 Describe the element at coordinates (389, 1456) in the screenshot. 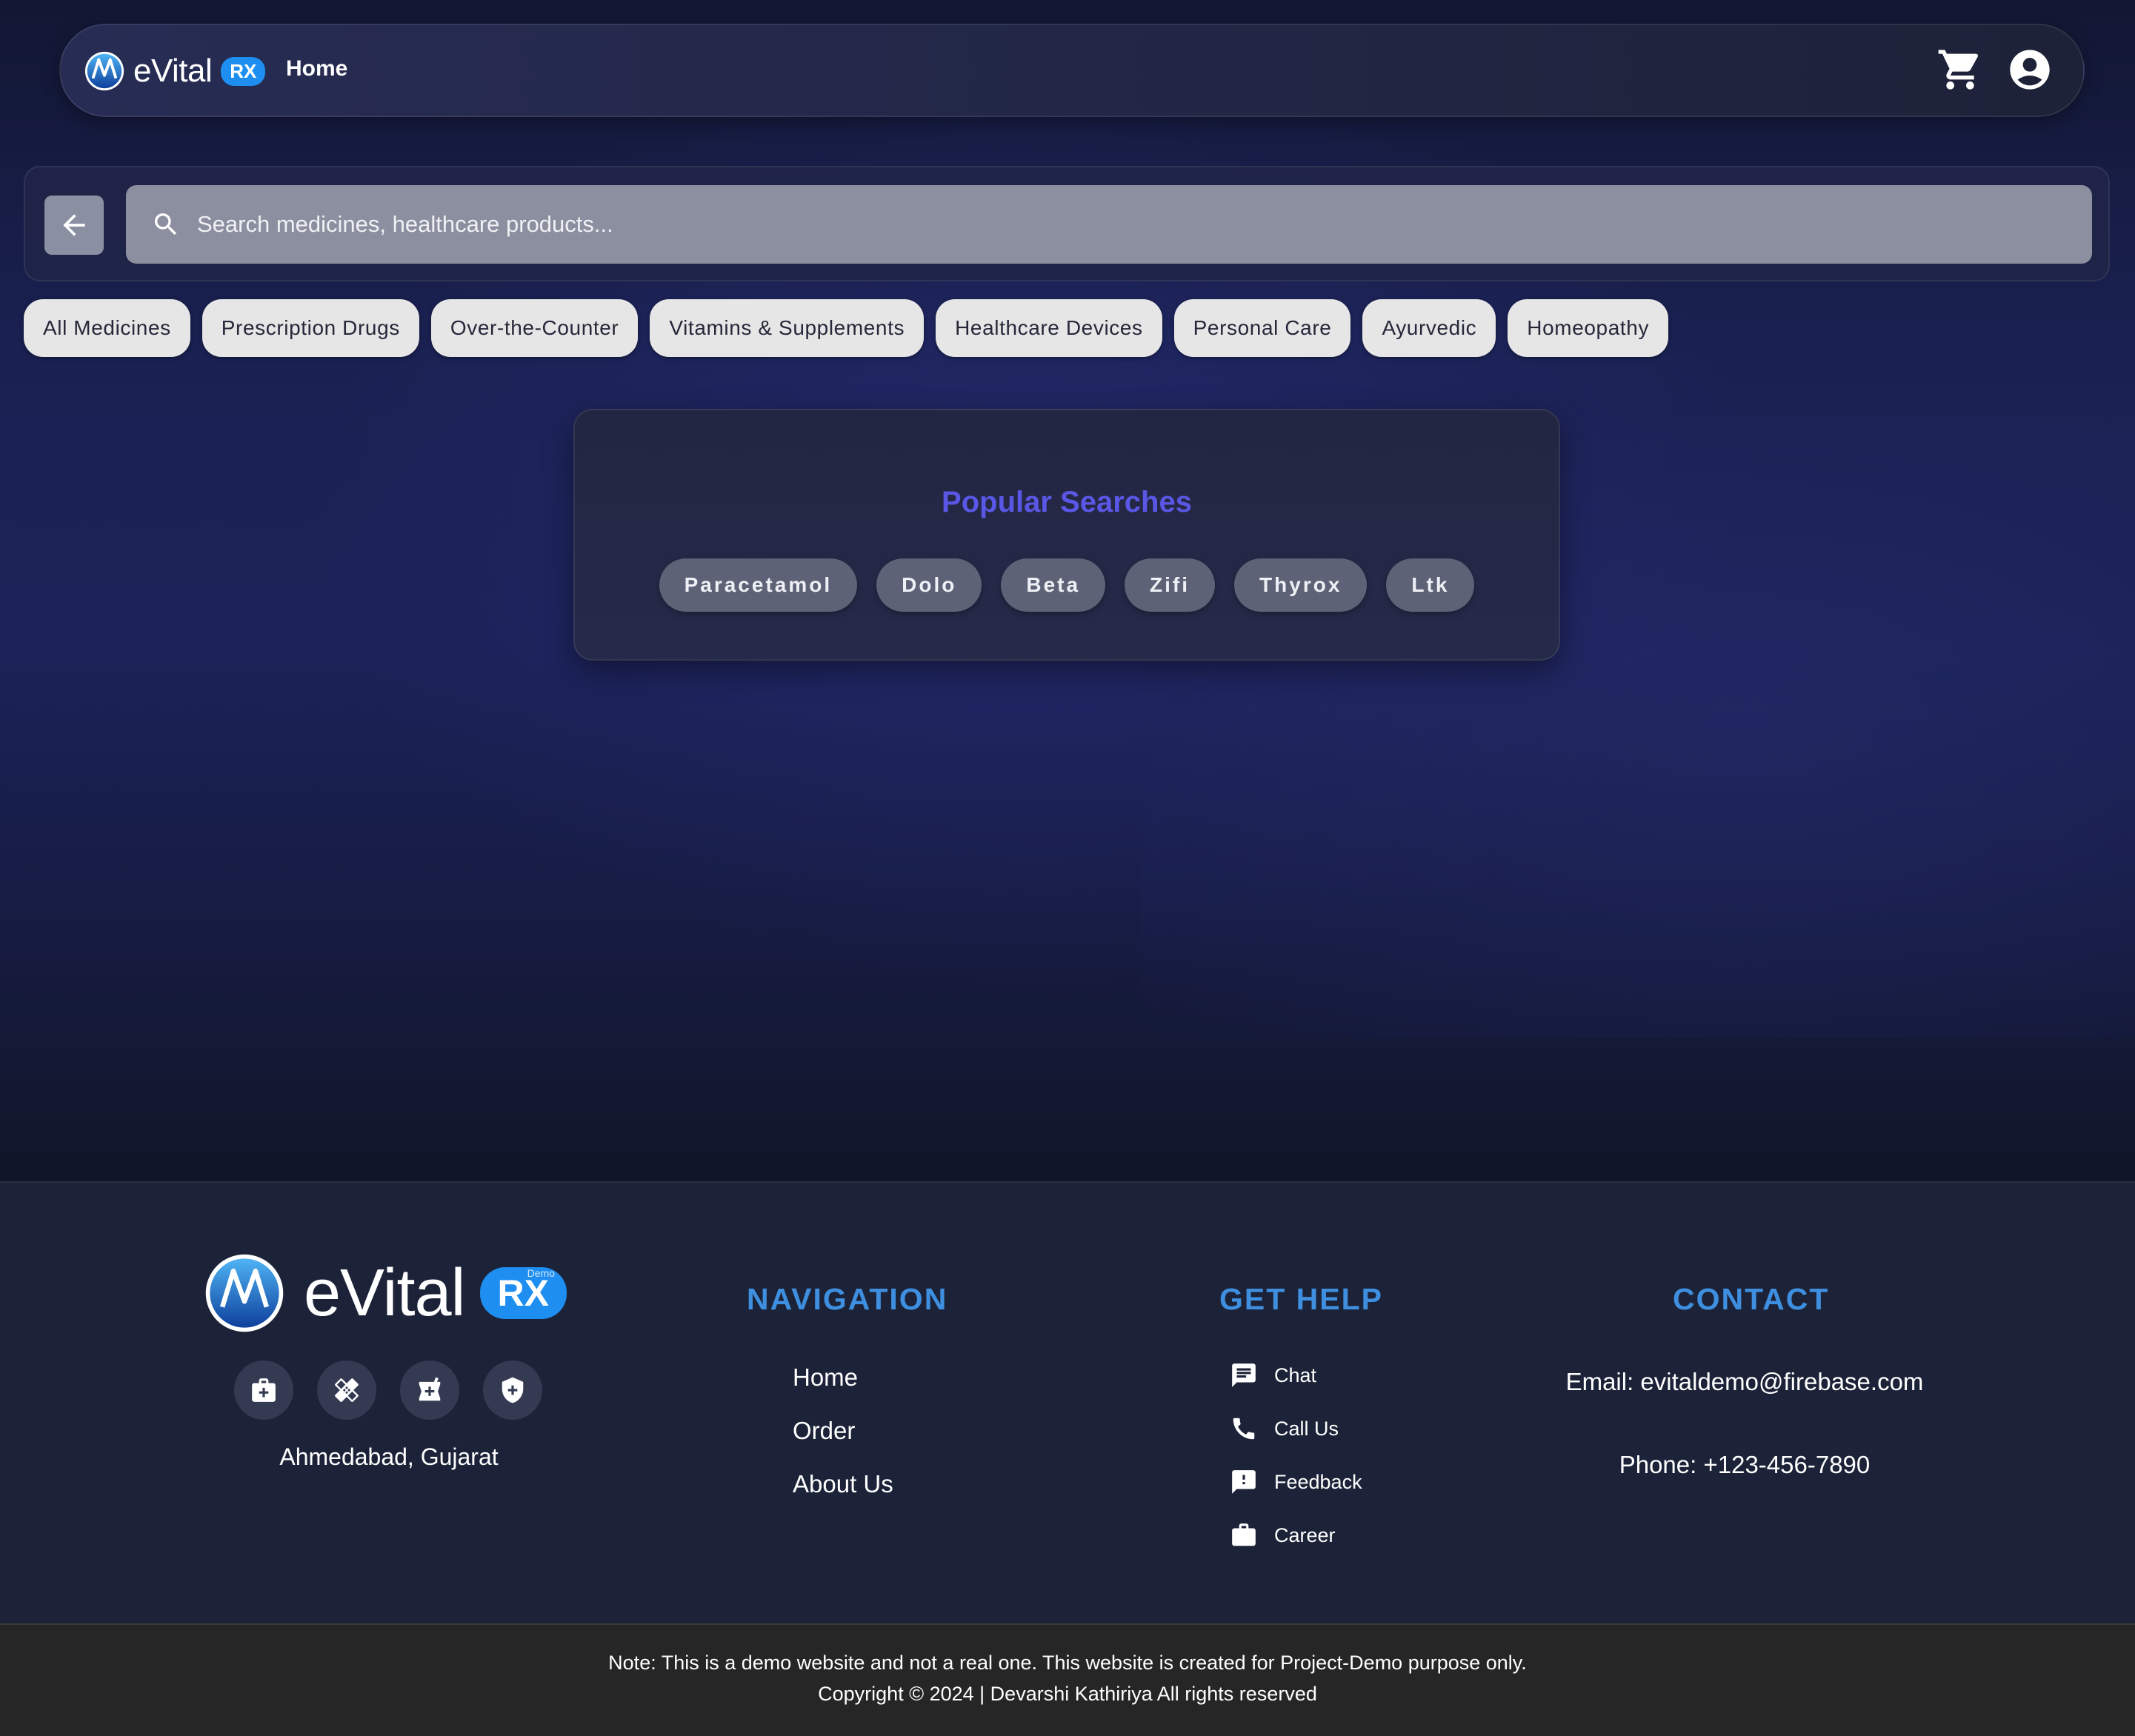

I see `footer-location: Ahmedabad, Gujarat` at that location.